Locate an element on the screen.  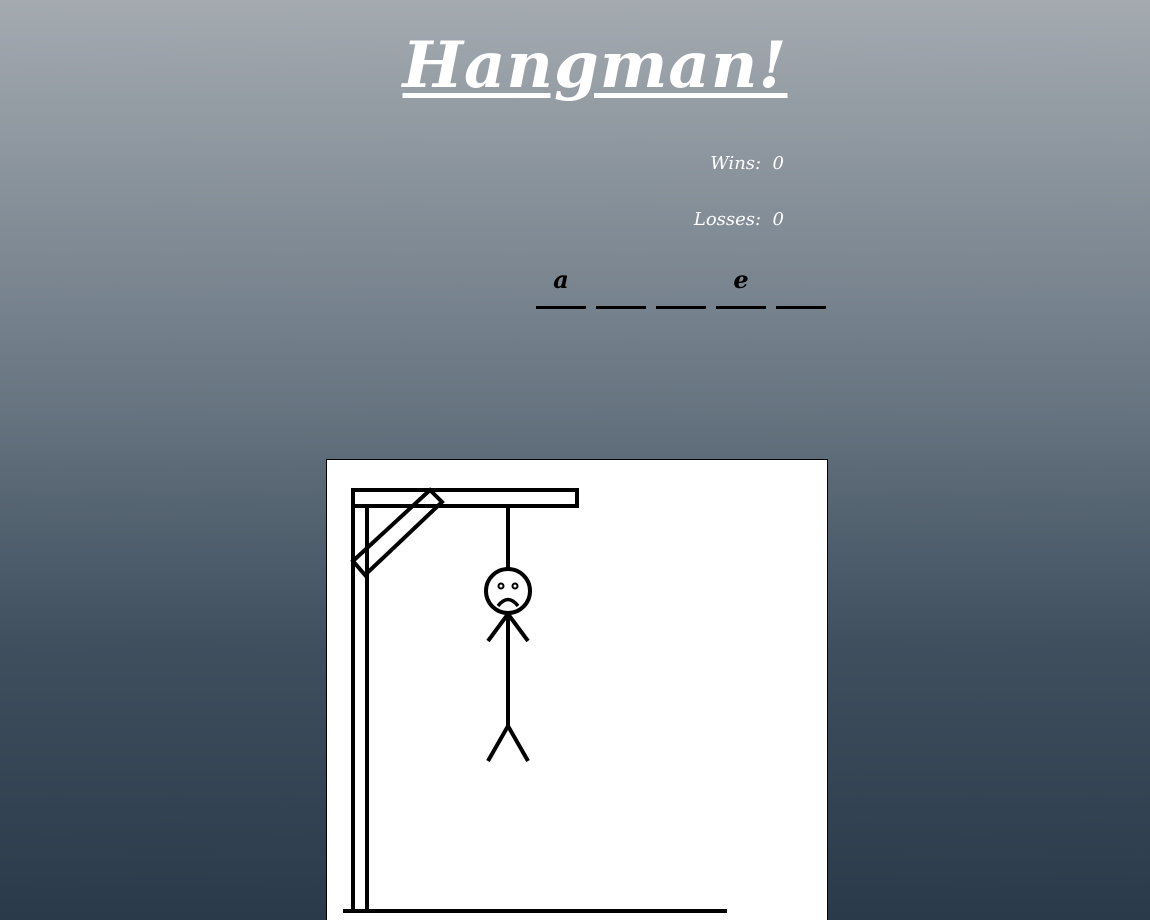
wins-counter: Wins: 0 is located at coordinates (747, 163).